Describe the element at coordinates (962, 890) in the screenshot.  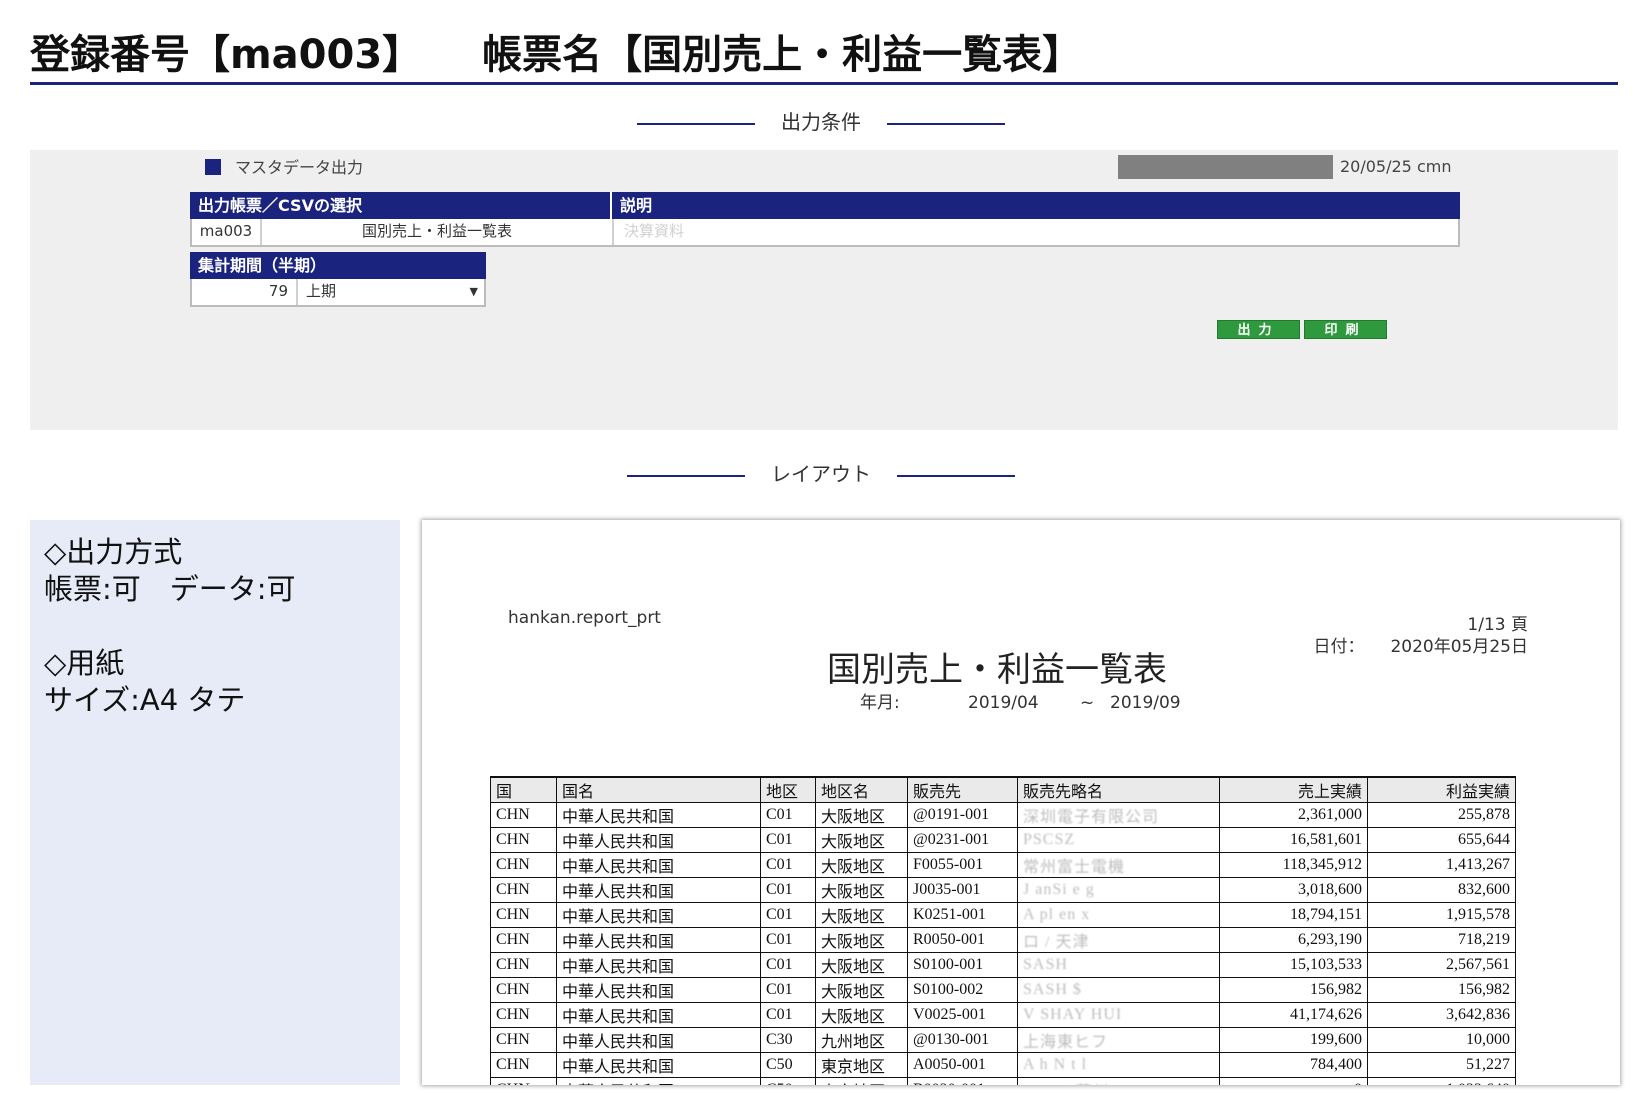
I see `cell-customer: J0035-001` at that location.